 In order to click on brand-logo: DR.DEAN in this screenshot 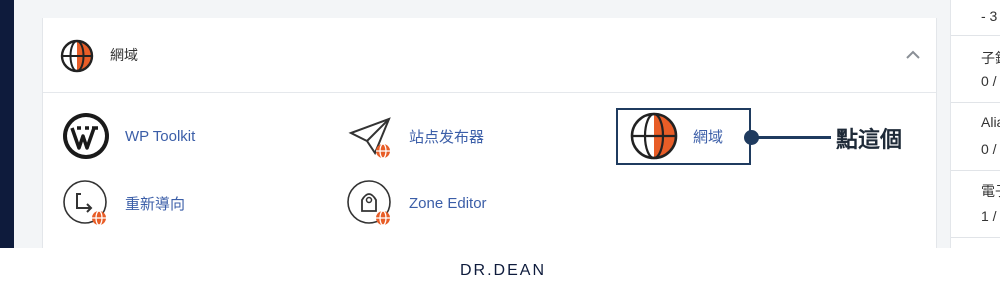, I will do `click(503, 270)`.